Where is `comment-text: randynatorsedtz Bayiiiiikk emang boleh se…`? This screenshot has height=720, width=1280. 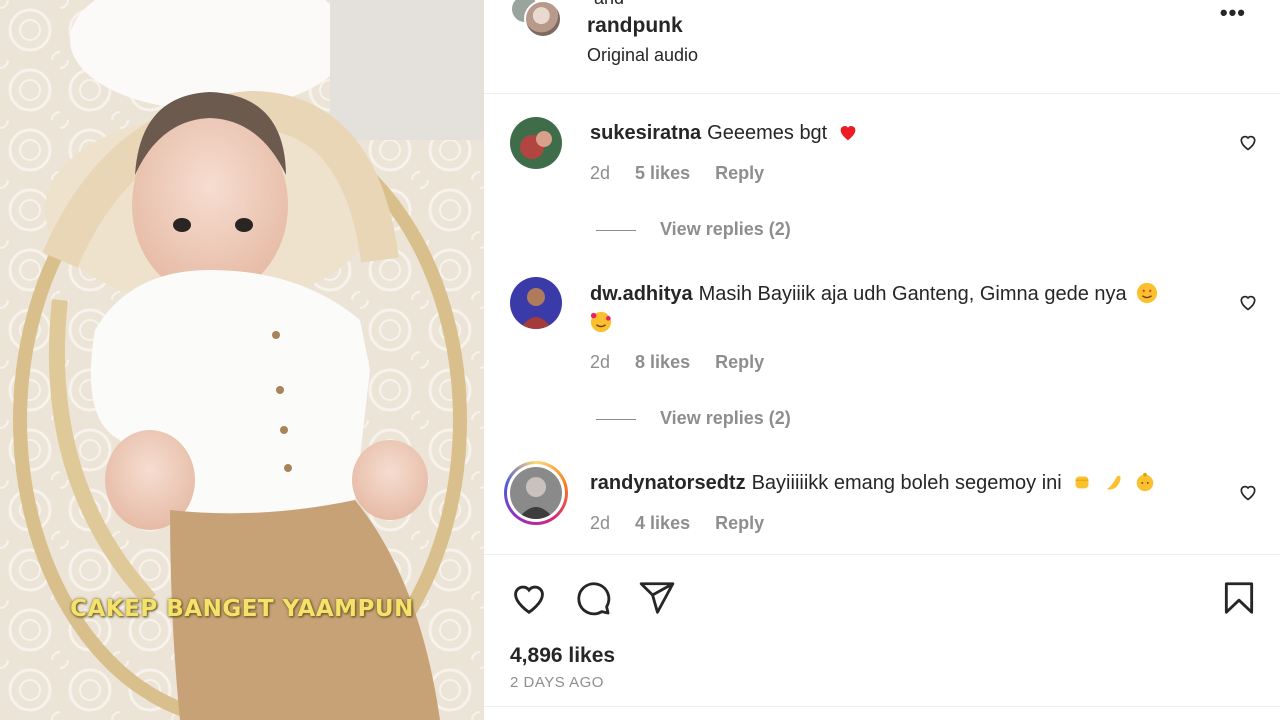 comment-text: randynatorsedtz Bayiiiiikk emang boleh se… is located at coordinates (900, 483).